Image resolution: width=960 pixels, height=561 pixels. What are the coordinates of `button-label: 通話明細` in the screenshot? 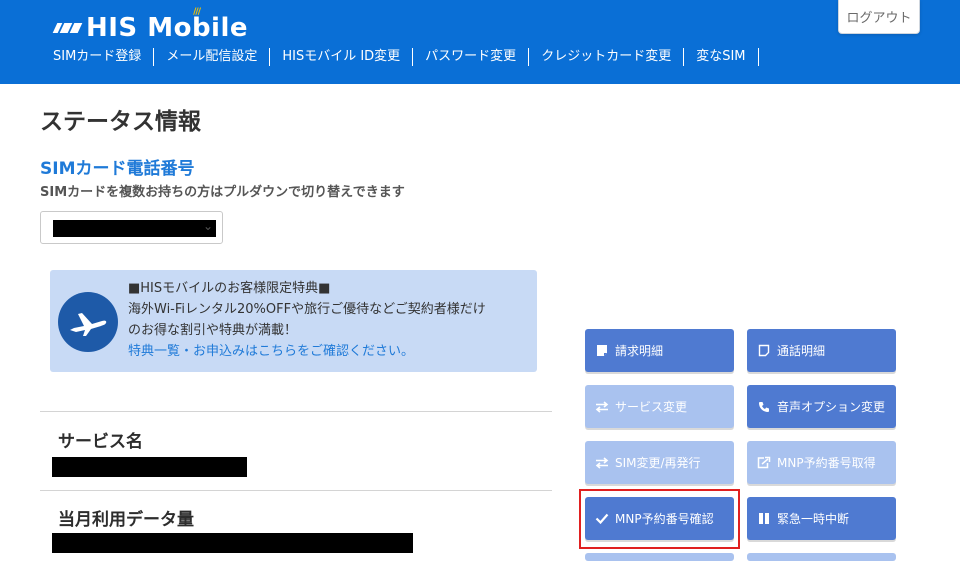 It's located at (801, 351).